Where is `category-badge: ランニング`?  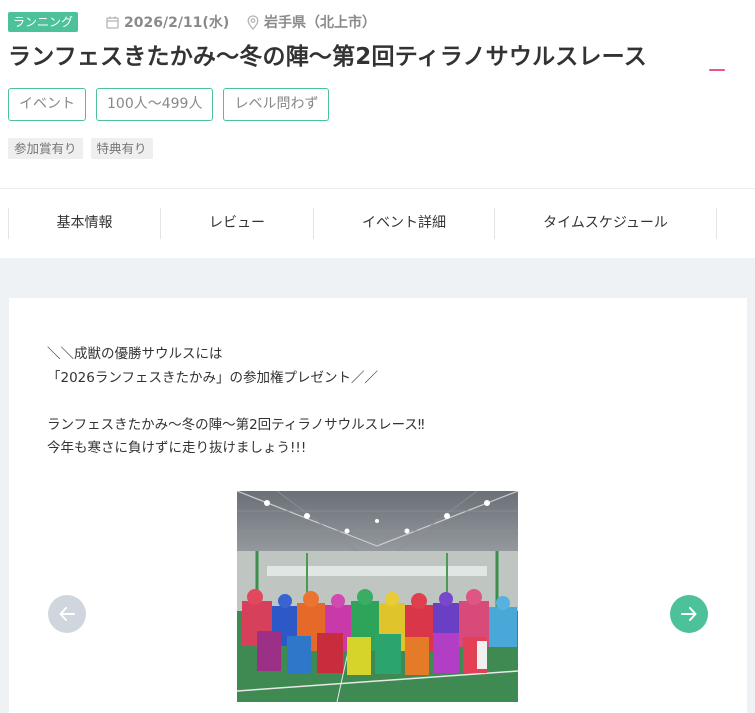
category-badge: ランニング is located at coordinates (43, 22).